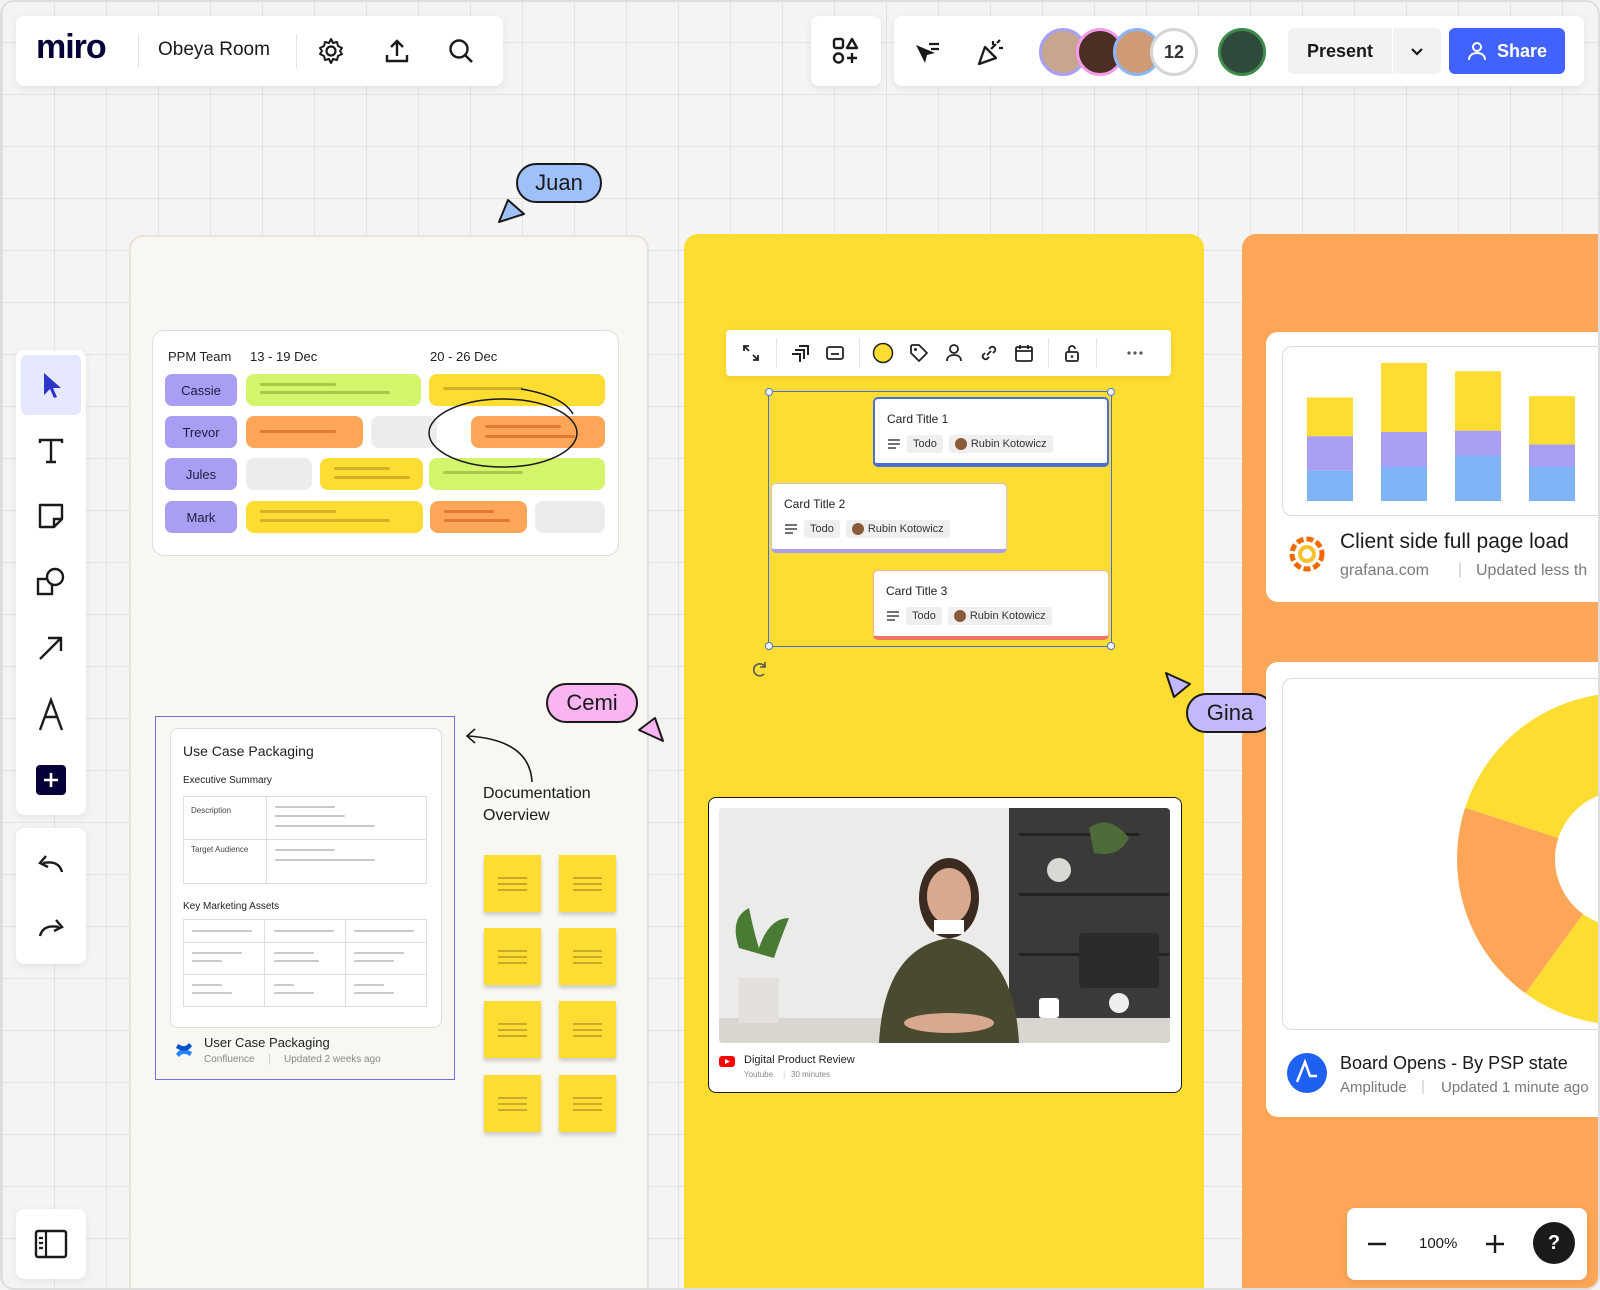 This screenshot has width=1600, height=1290. I want to click on more-options-icon, so click(1135, 353).